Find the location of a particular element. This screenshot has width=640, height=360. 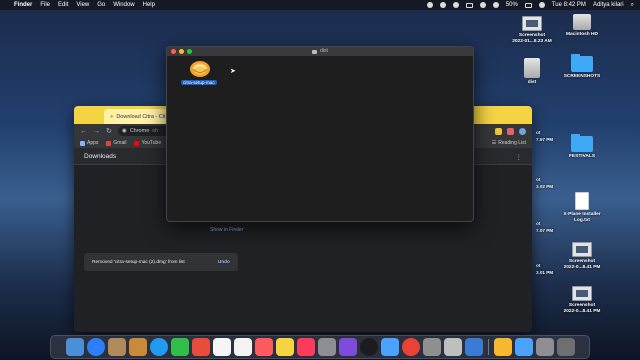

screenshot-file-icon is located at coordinates (582, 293).